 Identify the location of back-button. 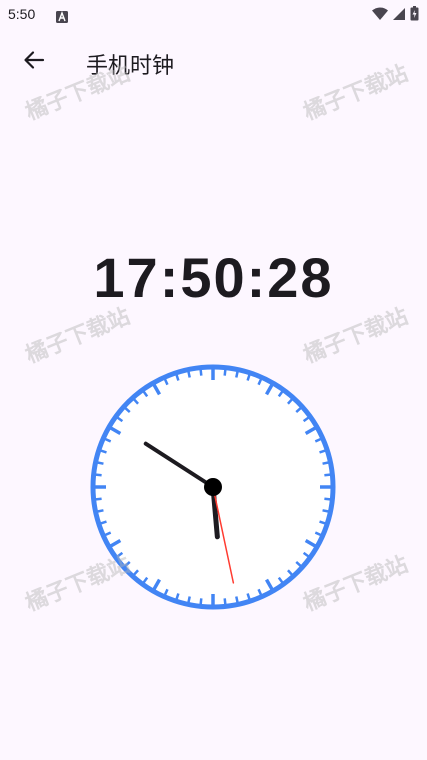
(34, 62).